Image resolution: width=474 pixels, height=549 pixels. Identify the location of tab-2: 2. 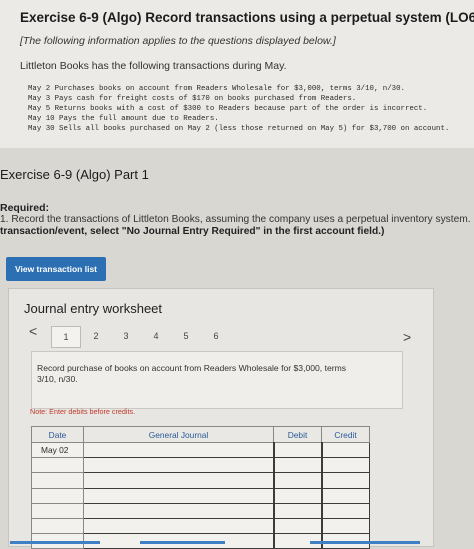
(96, 336).